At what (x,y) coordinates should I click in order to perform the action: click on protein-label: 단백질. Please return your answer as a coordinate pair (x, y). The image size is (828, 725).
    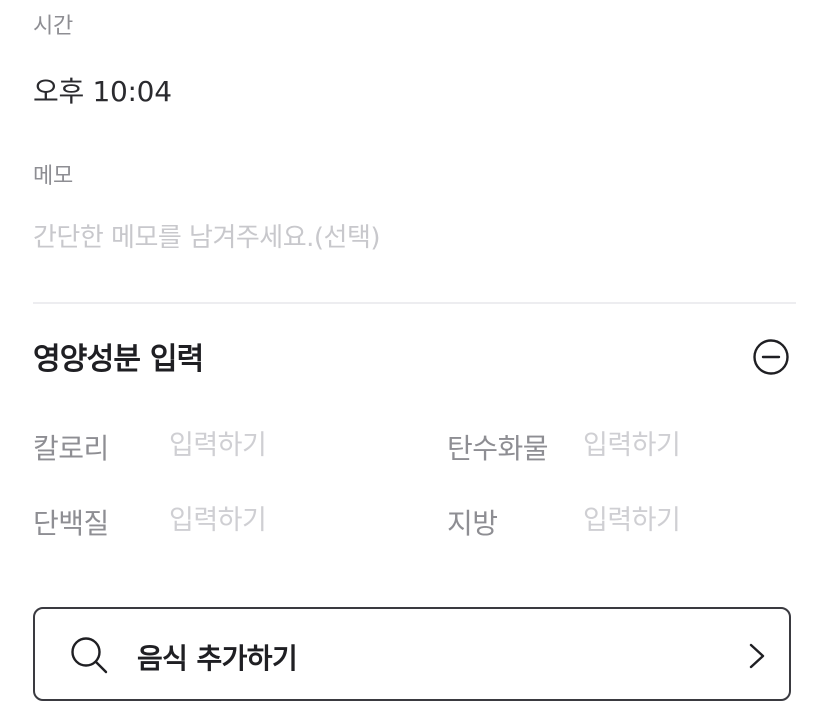
    Looking at the image, I should click on (71, 523).